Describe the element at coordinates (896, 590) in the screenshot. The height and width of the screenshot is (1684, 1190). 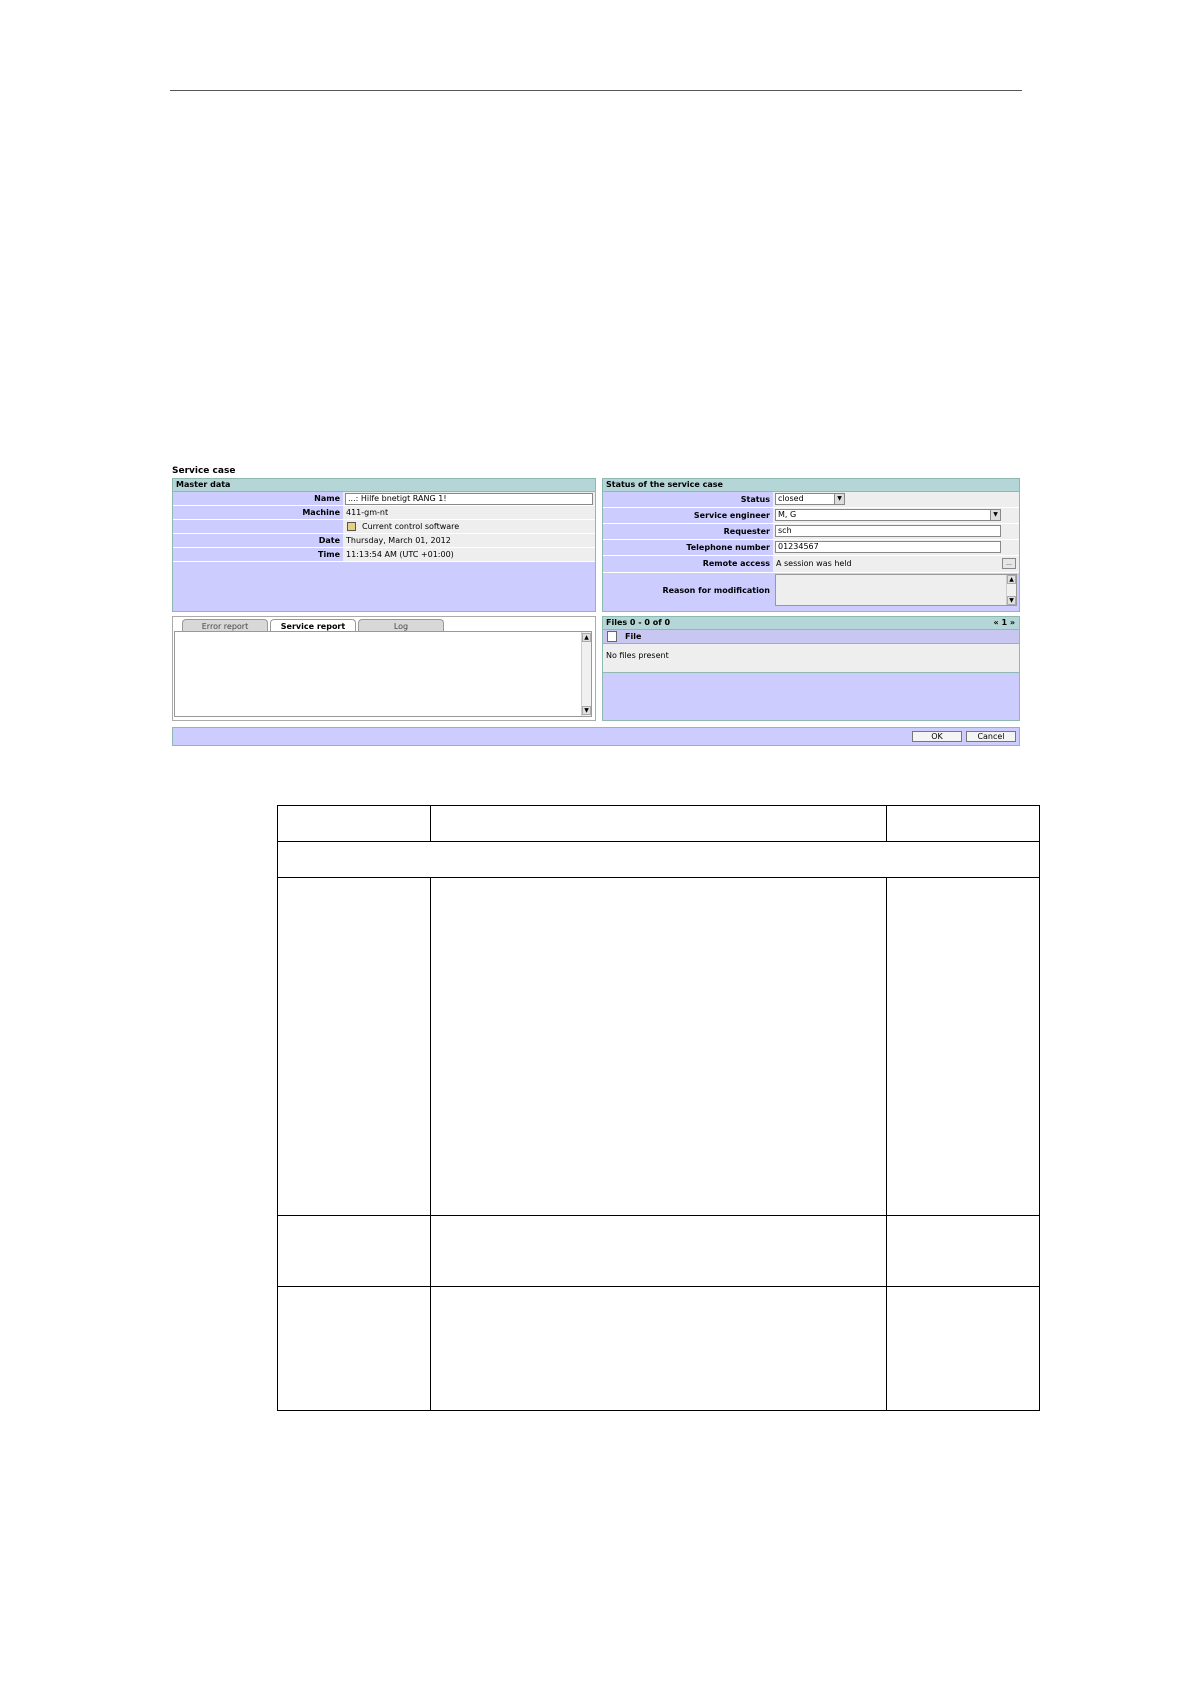
I see `reason-textarea: ▲ ▼` at that location.